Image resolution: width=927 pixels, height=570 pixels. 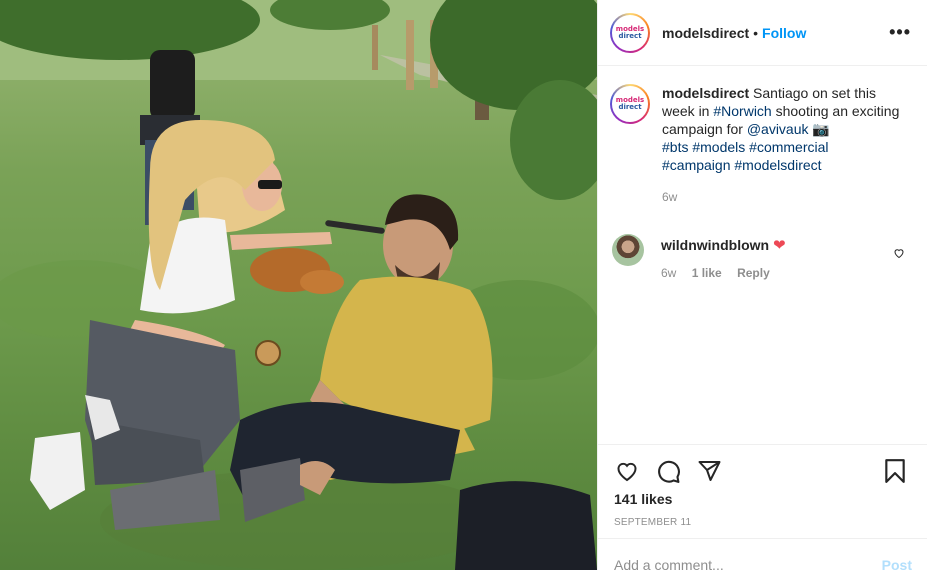 What do you see at coordinates (668, 471) in the screenshot?
I see `comment-bubble-icon` at bounding box center [668, 471].